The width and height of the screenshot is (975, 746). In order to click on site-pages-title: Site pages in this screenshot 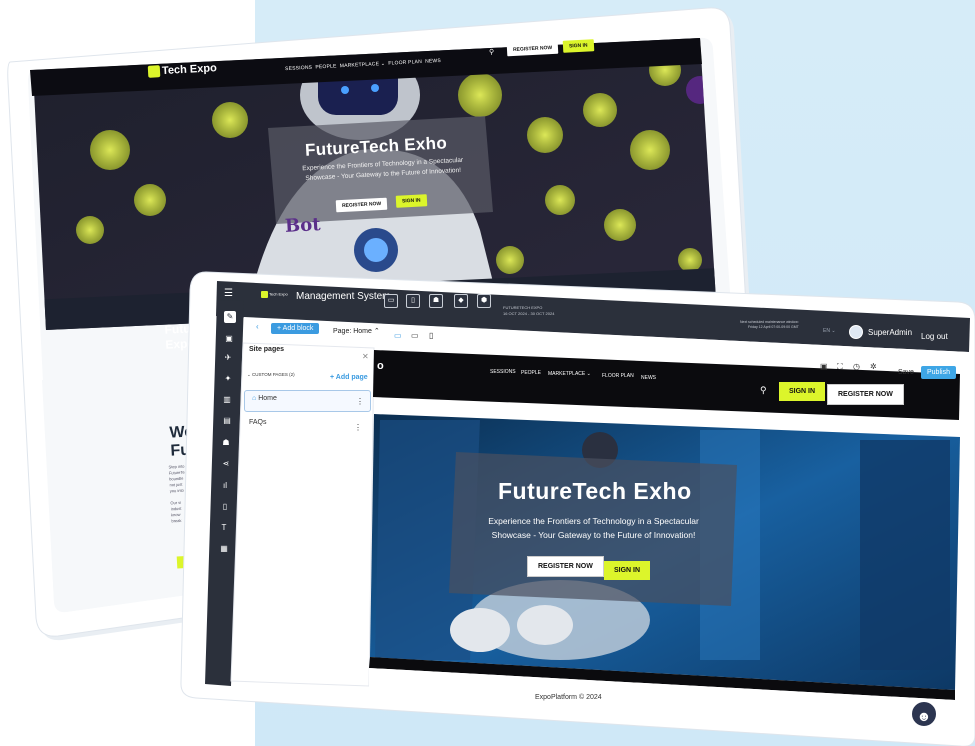, I will do `click(267, 349)`.